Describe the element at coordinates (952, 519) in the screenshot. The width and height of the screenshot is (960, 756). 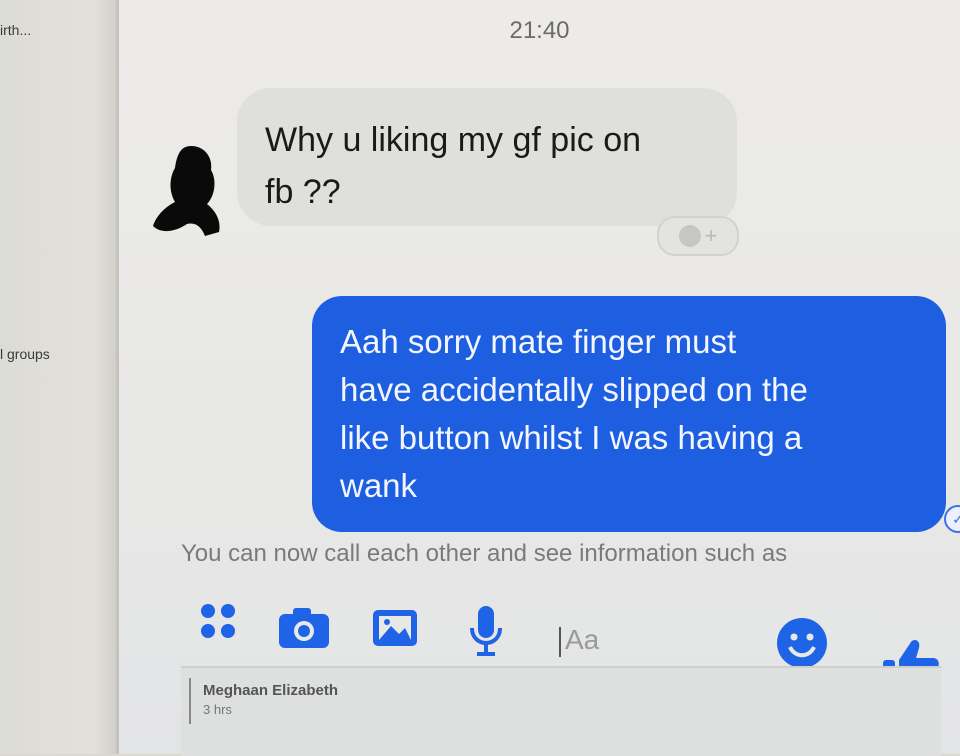
I see `seen-check-icon: ✓` at that location.